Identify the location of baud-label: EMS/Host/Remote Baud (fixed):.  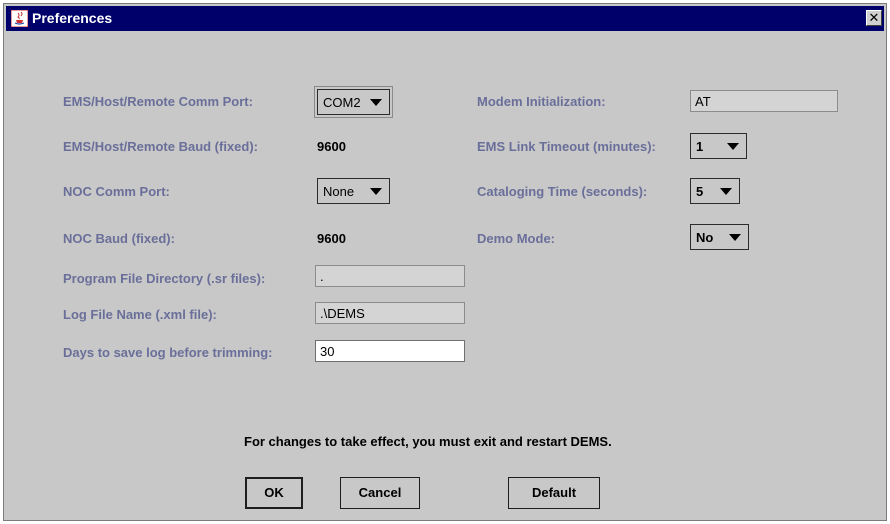
(161, 146).